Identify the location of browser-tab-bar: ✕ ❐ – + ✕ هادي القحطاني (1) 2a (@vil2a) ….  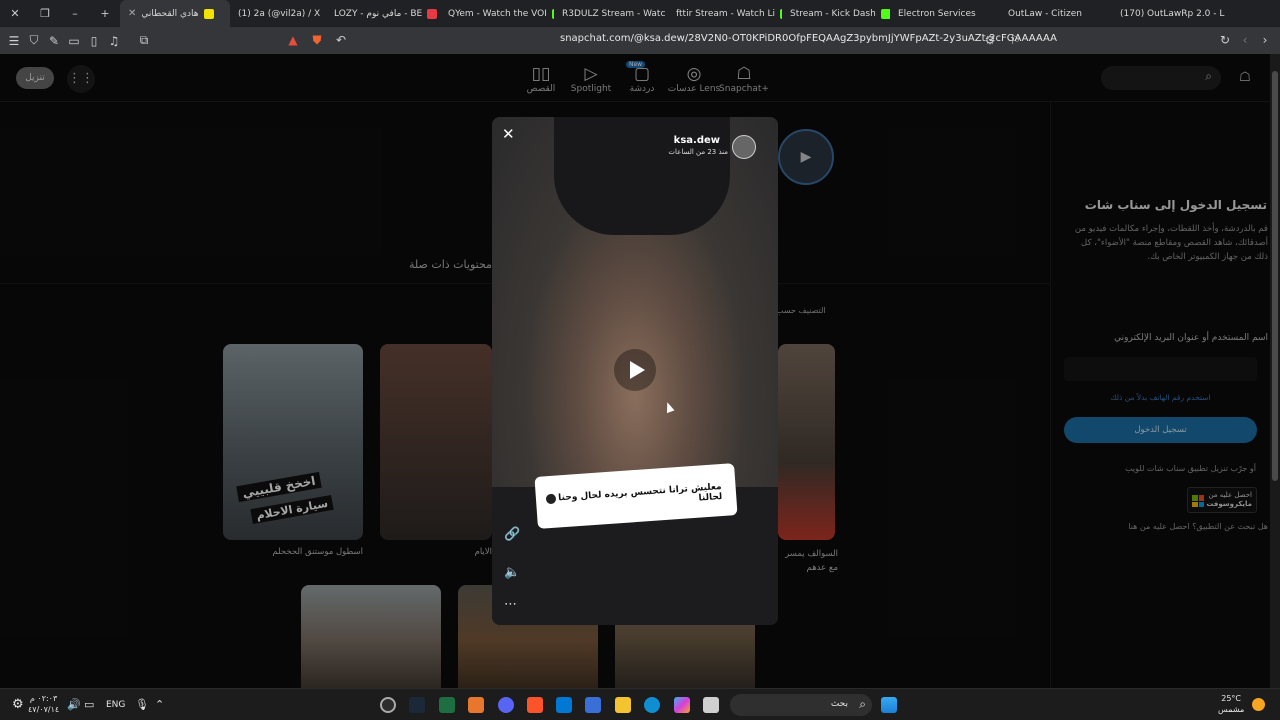
(640, 13).